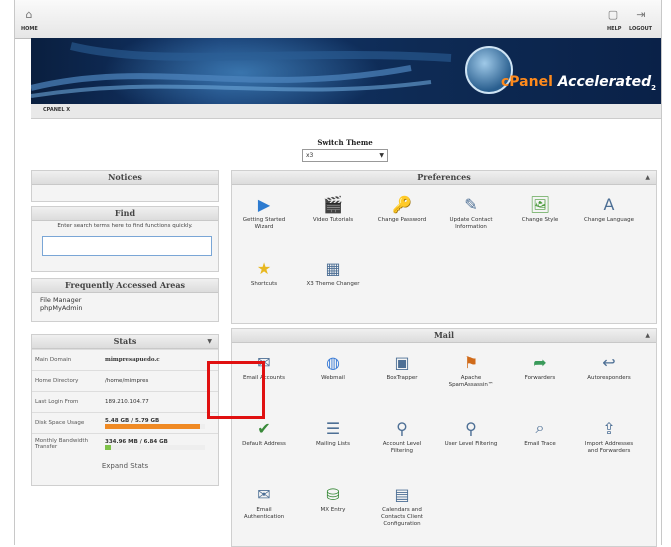 This screenshot has height=547, width=671. I want to click on preferences-item: A Change Language, so click(609, 208).